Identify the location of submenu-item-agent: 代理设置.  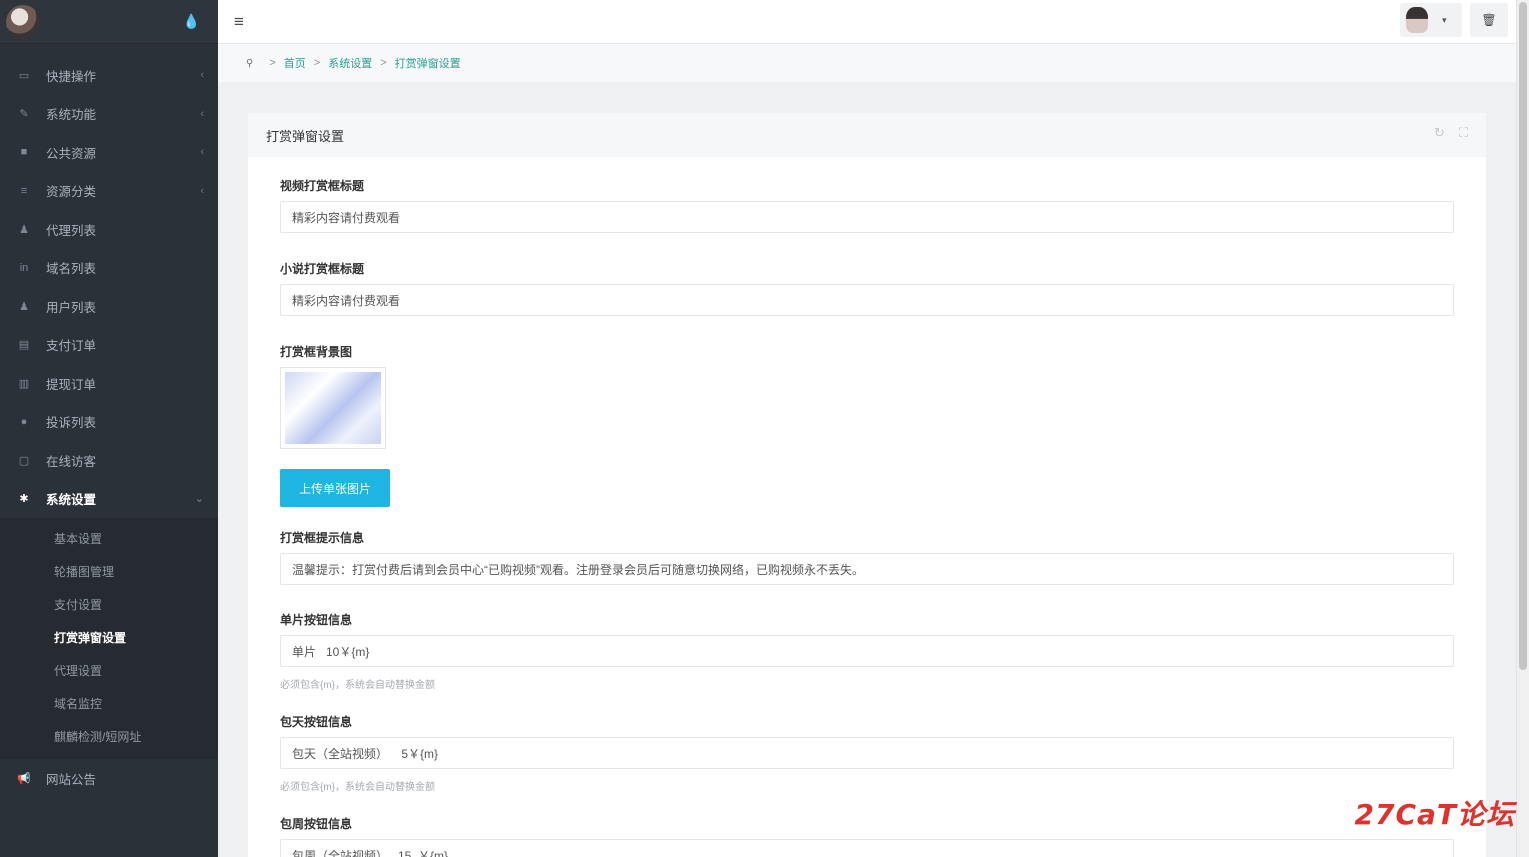
(109, 670).